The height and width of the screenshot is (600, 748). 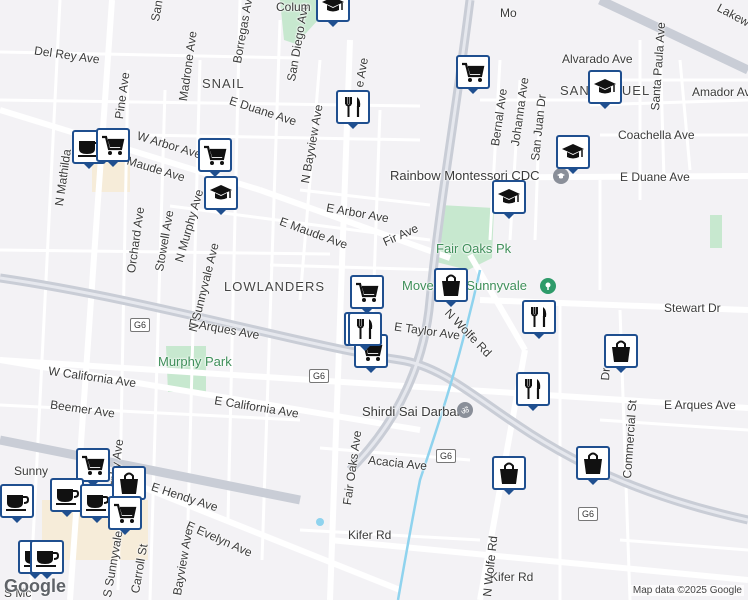 I want to click on street-label: E Arques Ave, so click(x=700, y=405).